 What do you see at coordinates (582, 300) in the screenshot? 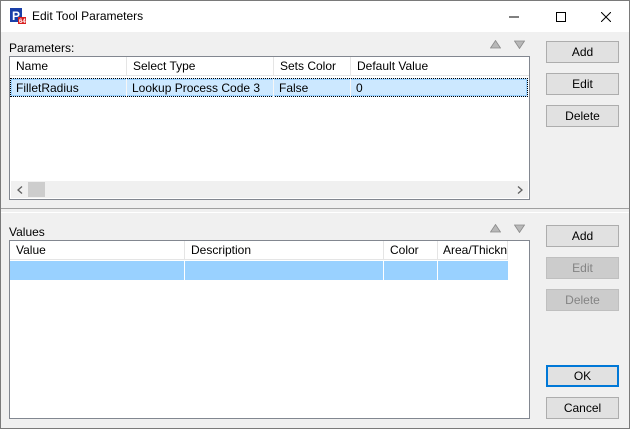
I see `values-delete-button: Delete` at bounding box center [582, 300].